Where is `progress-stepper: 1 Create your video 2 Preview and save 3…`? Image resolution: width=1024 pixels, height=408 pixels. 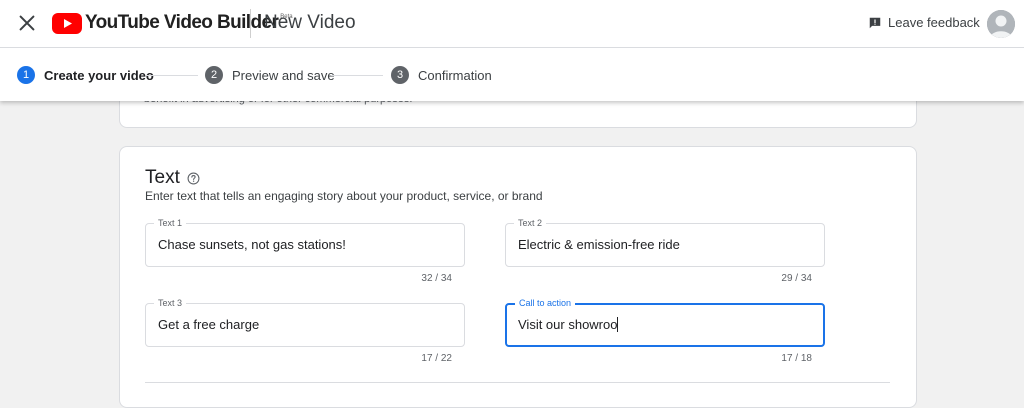 progress-stepper: 1 Create your video 2 Preview and save 3… is located at coordinates (512, 74).